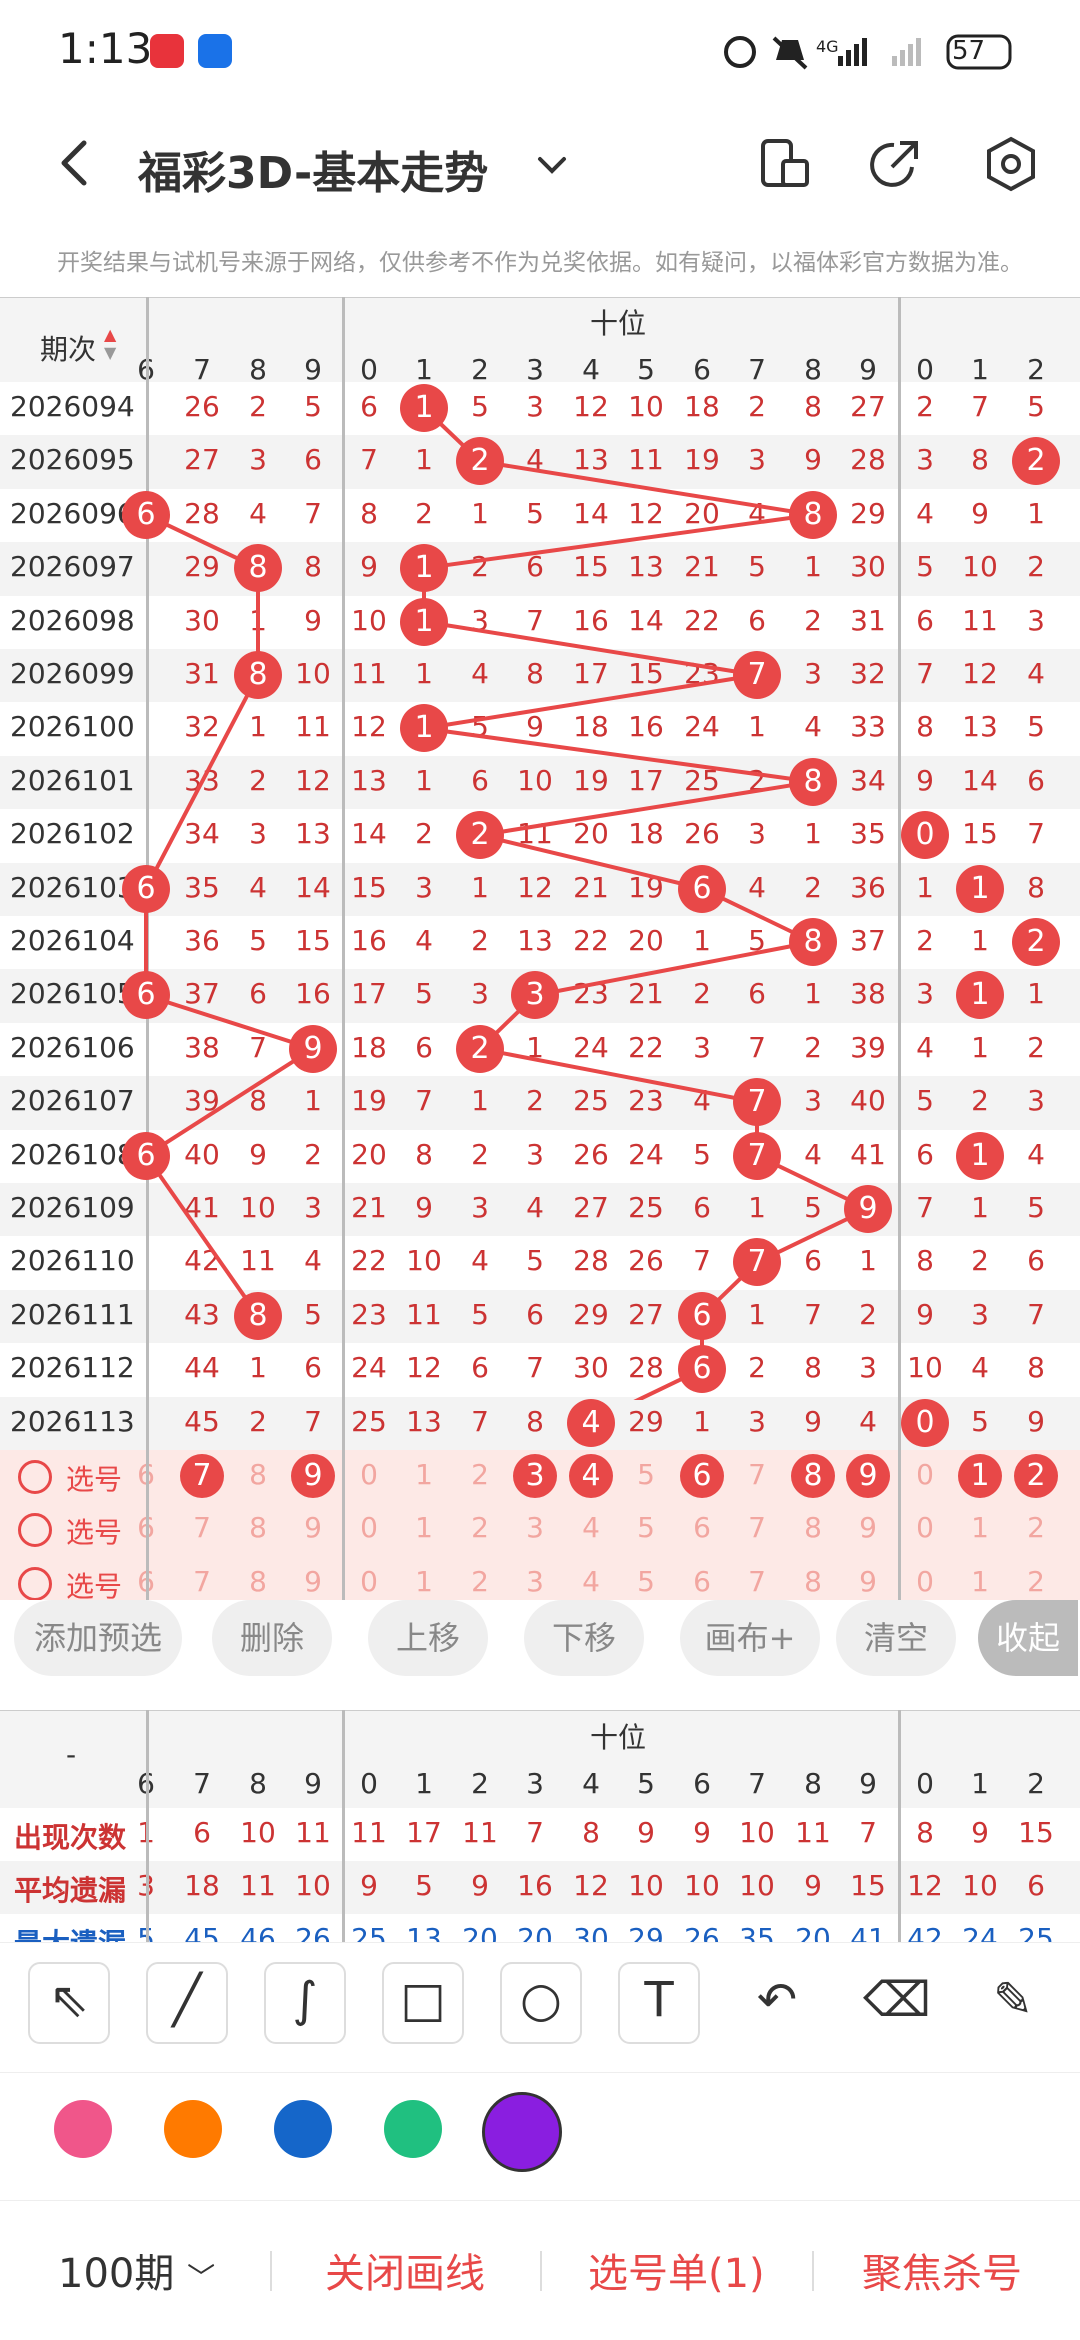 The image size is (1080, 2340). I want to click on winning-ball: 7, so click(757, 1102).